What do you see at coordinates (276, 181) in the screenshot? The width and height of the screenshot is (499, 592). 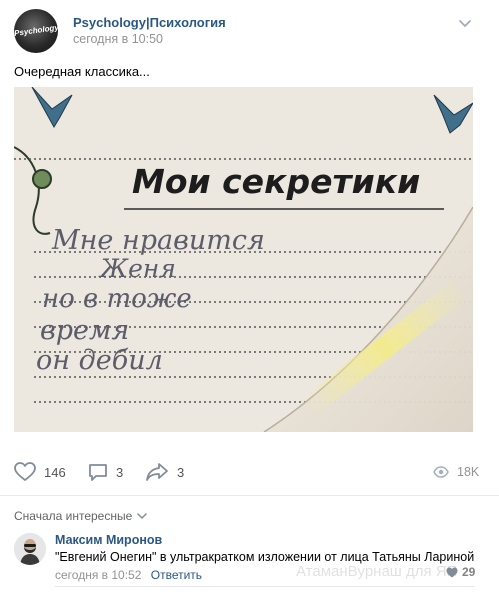 I see `notebook-heading: Мои секретики` at bounding box center [276, 181].